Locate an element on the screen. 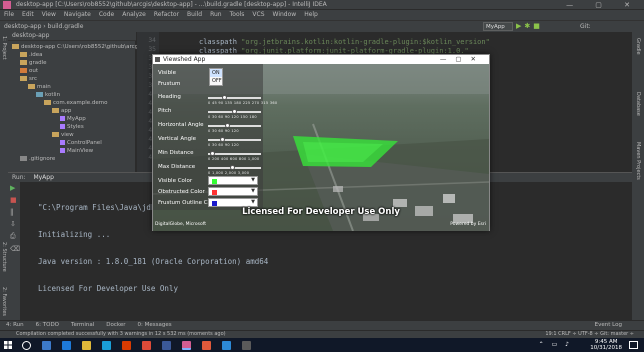 This screenshot has height=352, width=644. color-swatch is located at coordinates (214, 192).